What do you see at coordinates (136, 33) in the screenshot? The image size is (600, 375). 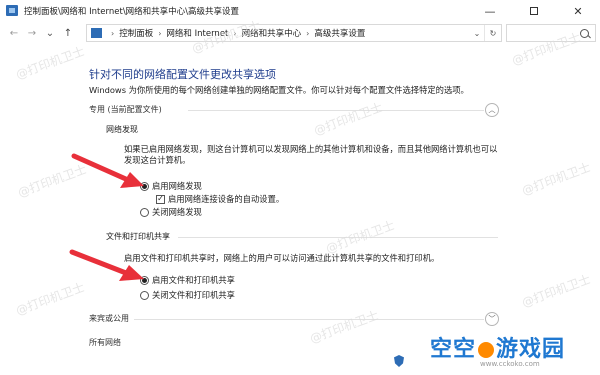 I see `breadcrumb-control-panel: 控制面板` at bounding box center [136, 33].